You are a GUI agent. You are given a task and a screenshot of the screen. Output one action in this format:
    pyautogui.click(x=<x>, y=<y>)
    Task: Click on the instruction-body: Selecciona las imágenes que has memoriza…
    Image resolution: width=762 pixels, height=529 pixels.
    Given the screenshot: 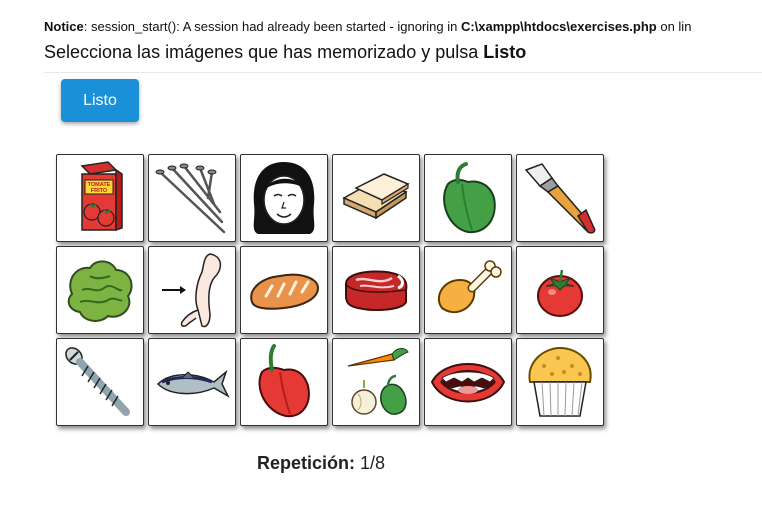 What is the action you would take?
    pyautogui.click(x=264, y=52)
    